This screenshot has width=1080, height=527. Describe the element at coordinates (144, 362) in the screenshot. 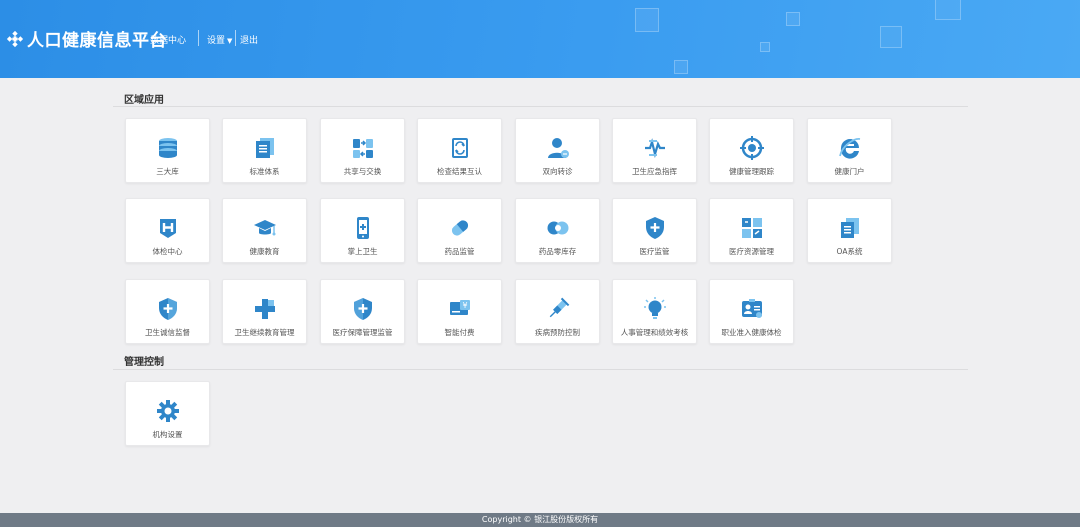

I see `section-title-management: 管理控制` at that location.